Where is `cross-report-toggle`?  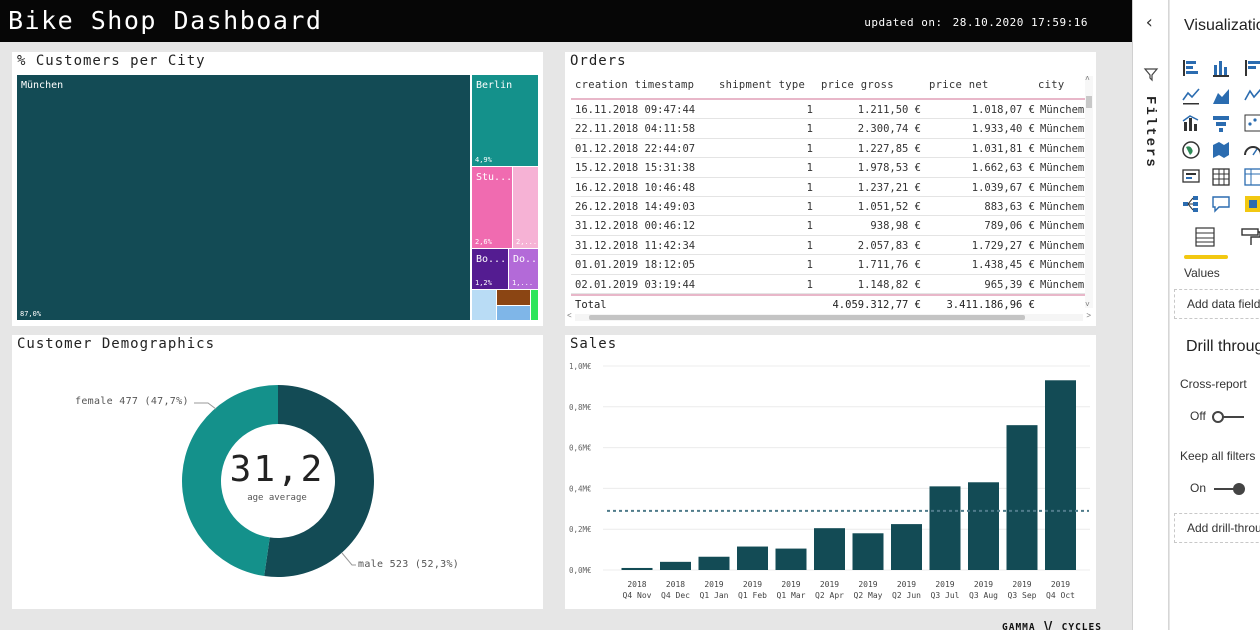
cross-report-toggle is located at coordinates (1229, 417).